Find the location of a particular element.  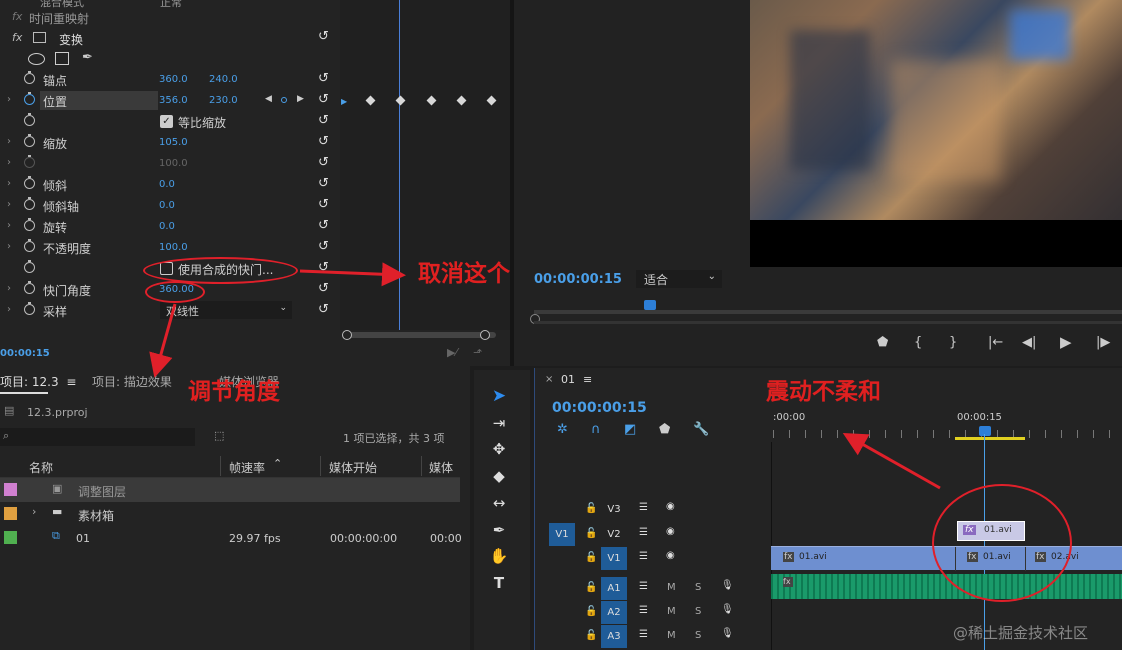

watermark: @稀土掘金技术社区 is located at coordinates (1021, 633).